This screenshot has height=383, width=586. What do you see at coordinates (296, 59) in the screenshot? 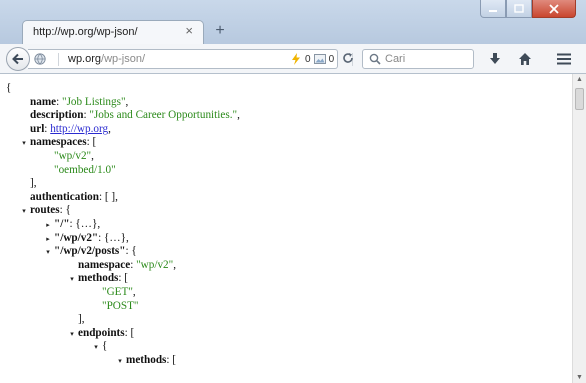
I see `lightning-icon` at bounding box center [296, 59].